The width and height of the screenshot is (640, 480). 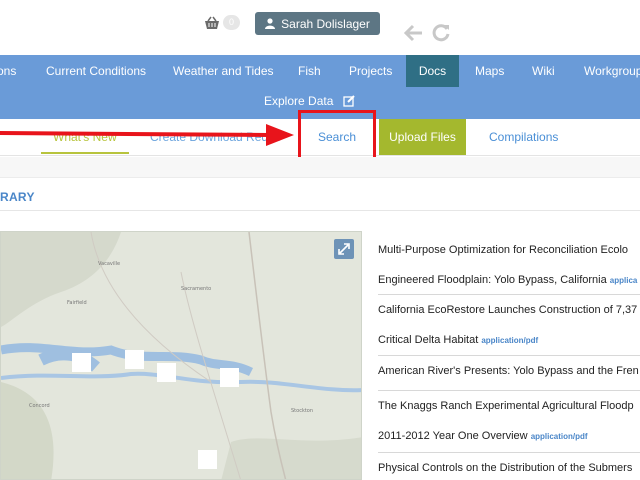 I want to click on svg-text: Fairfield, so click(x=77, y=303).